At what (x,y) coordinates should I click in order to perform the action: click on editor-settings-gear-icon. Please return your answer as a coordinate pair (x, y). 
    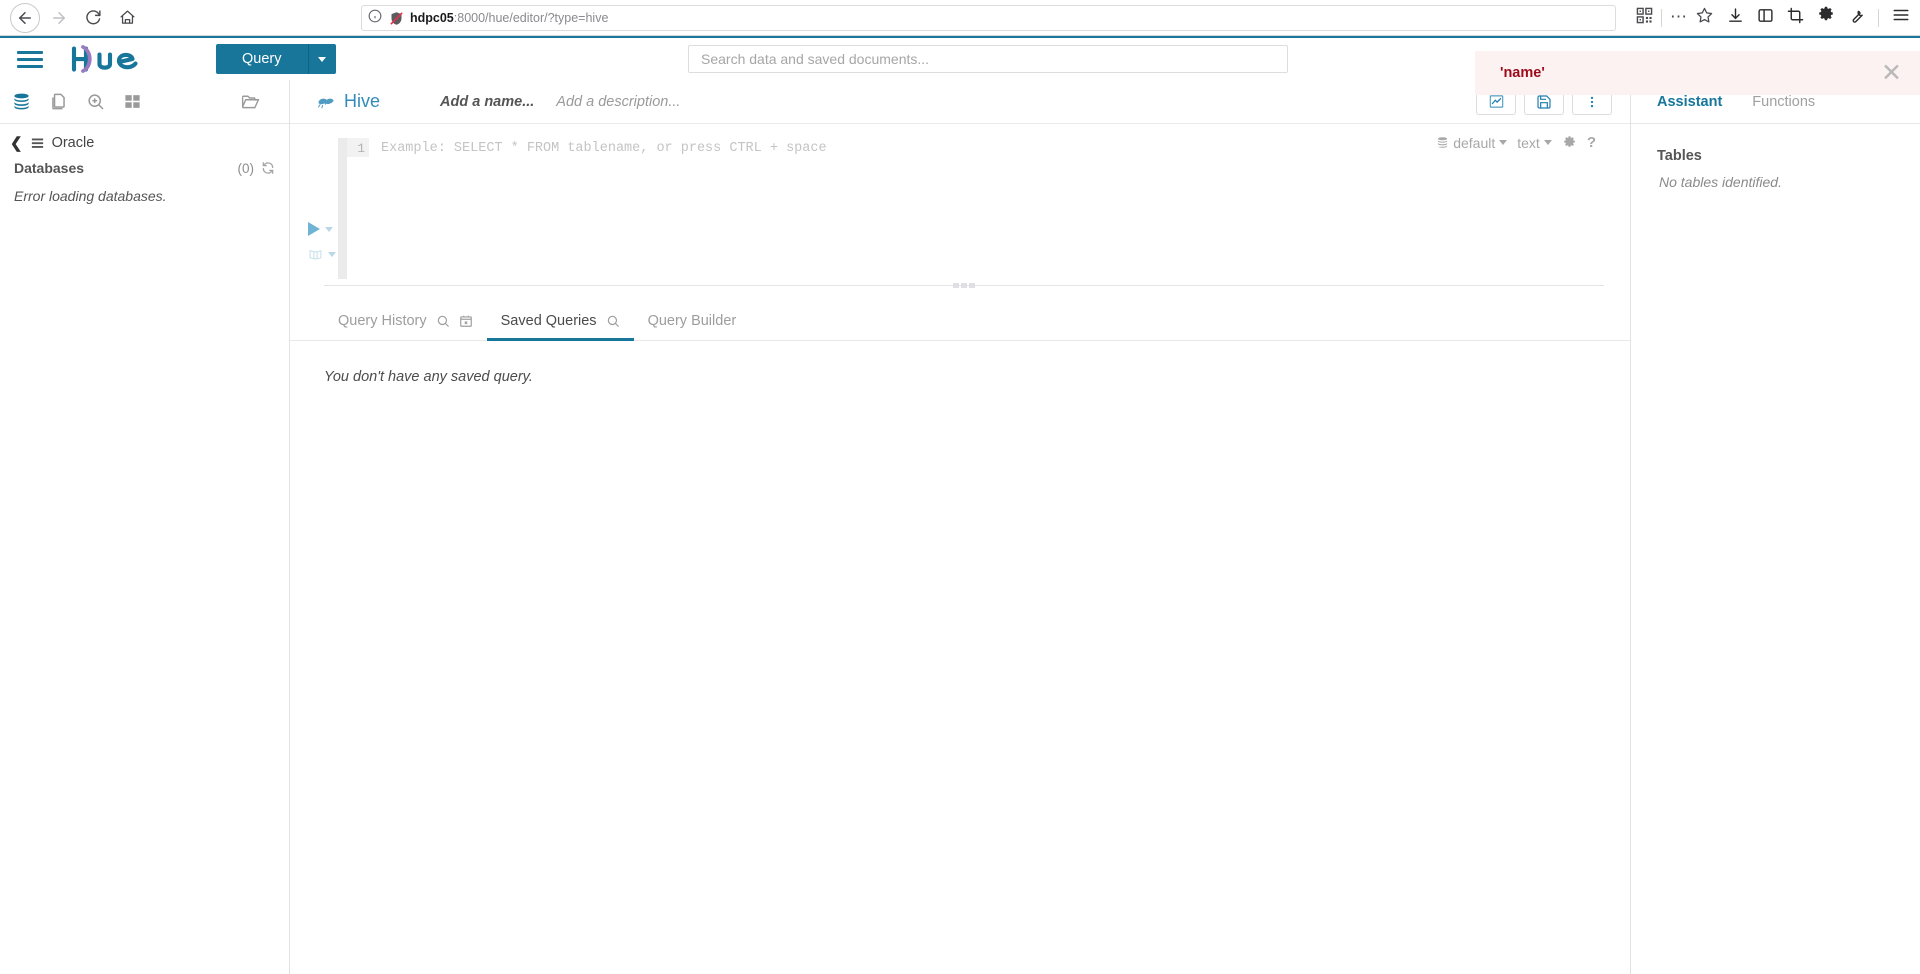
    Looking at the image, I should click on (1569, 142).